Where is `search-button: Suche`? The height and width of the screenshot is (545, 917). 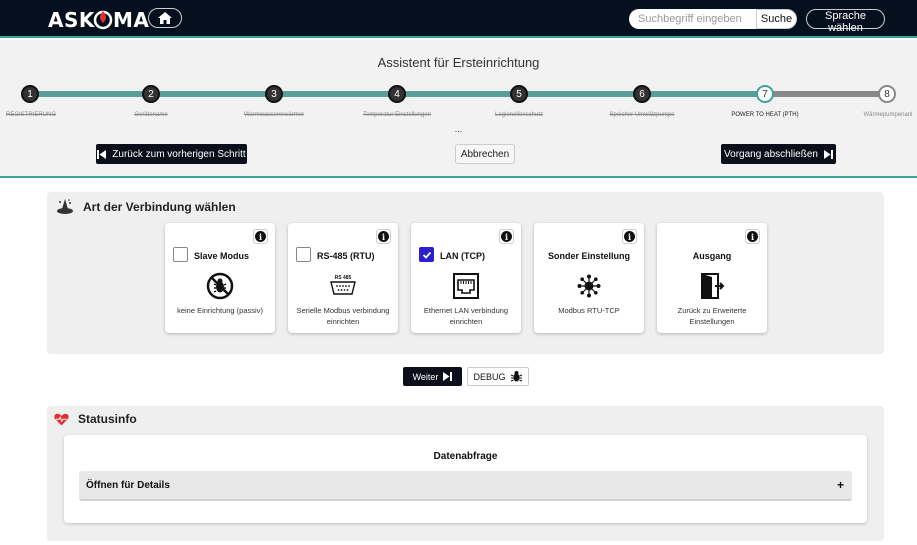
search-button: Suche is located at coordinates (776, 19).